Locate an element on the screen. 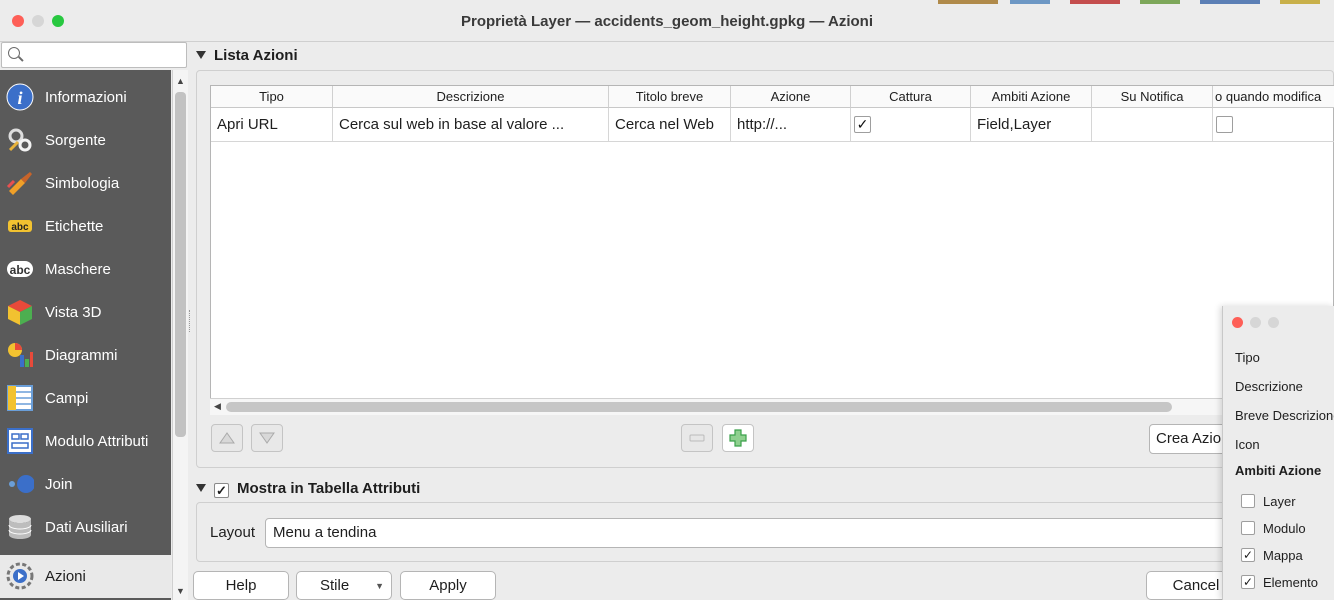 The width and height of the screenshot is (1334, 600). table-horizontal-scrollbar: ◀ is located at coordinates (772, 406).